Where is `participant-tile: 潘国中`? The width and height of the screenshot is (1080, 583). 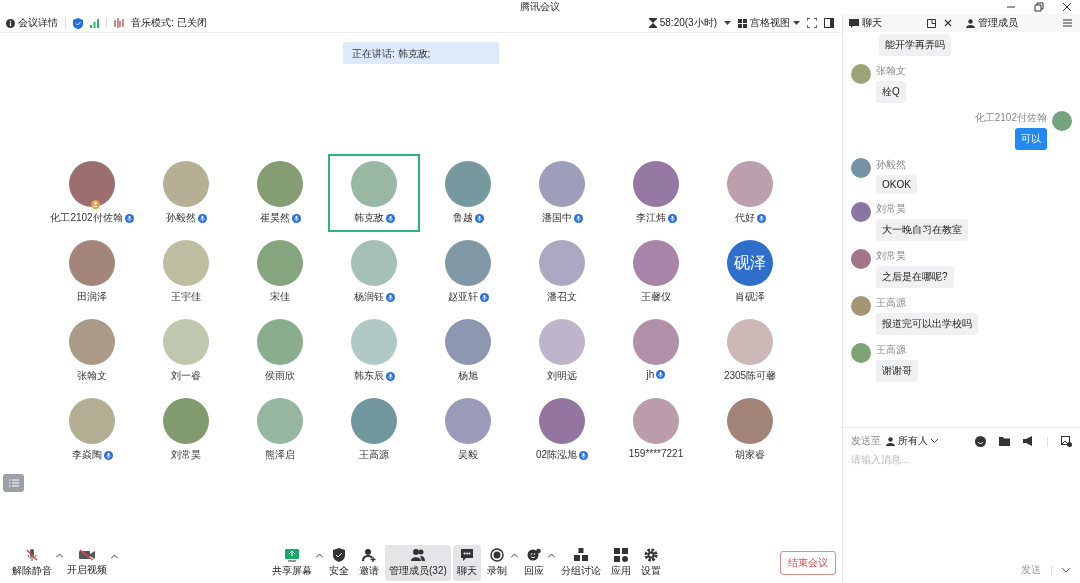
participant-tile: 潘国中 is located at coordinates (562, 193).